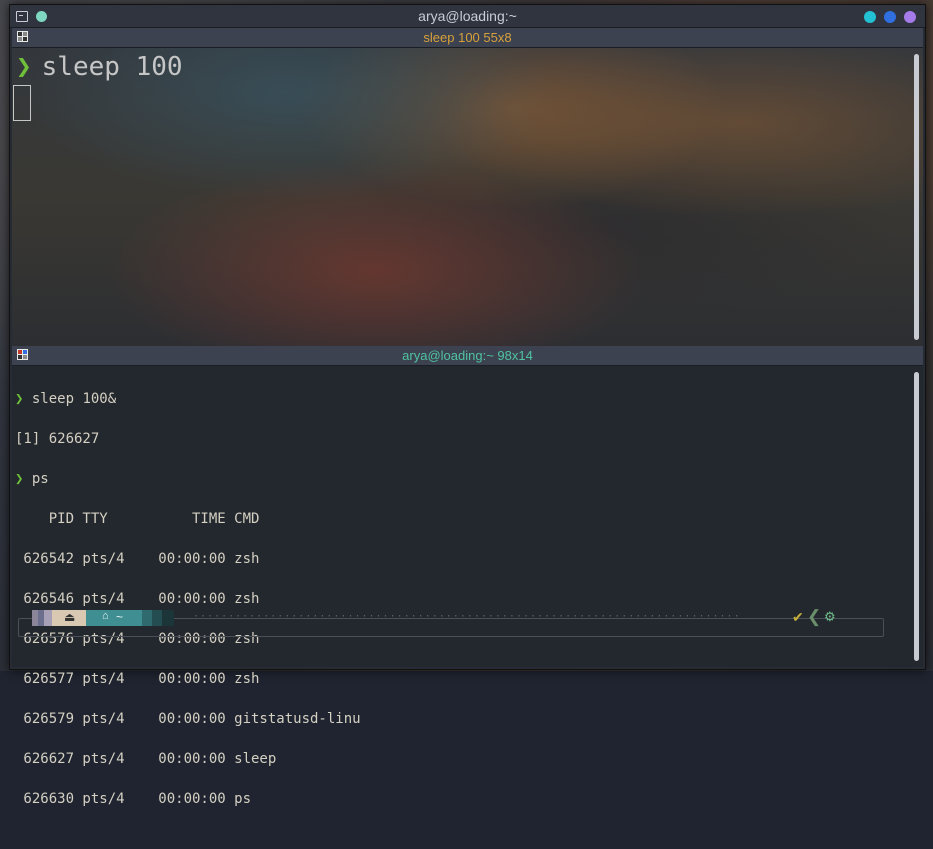  What do you see at coordinates (870, 17) in the screenshot?
I see `minimize-button` at bounding box center [870, 17].